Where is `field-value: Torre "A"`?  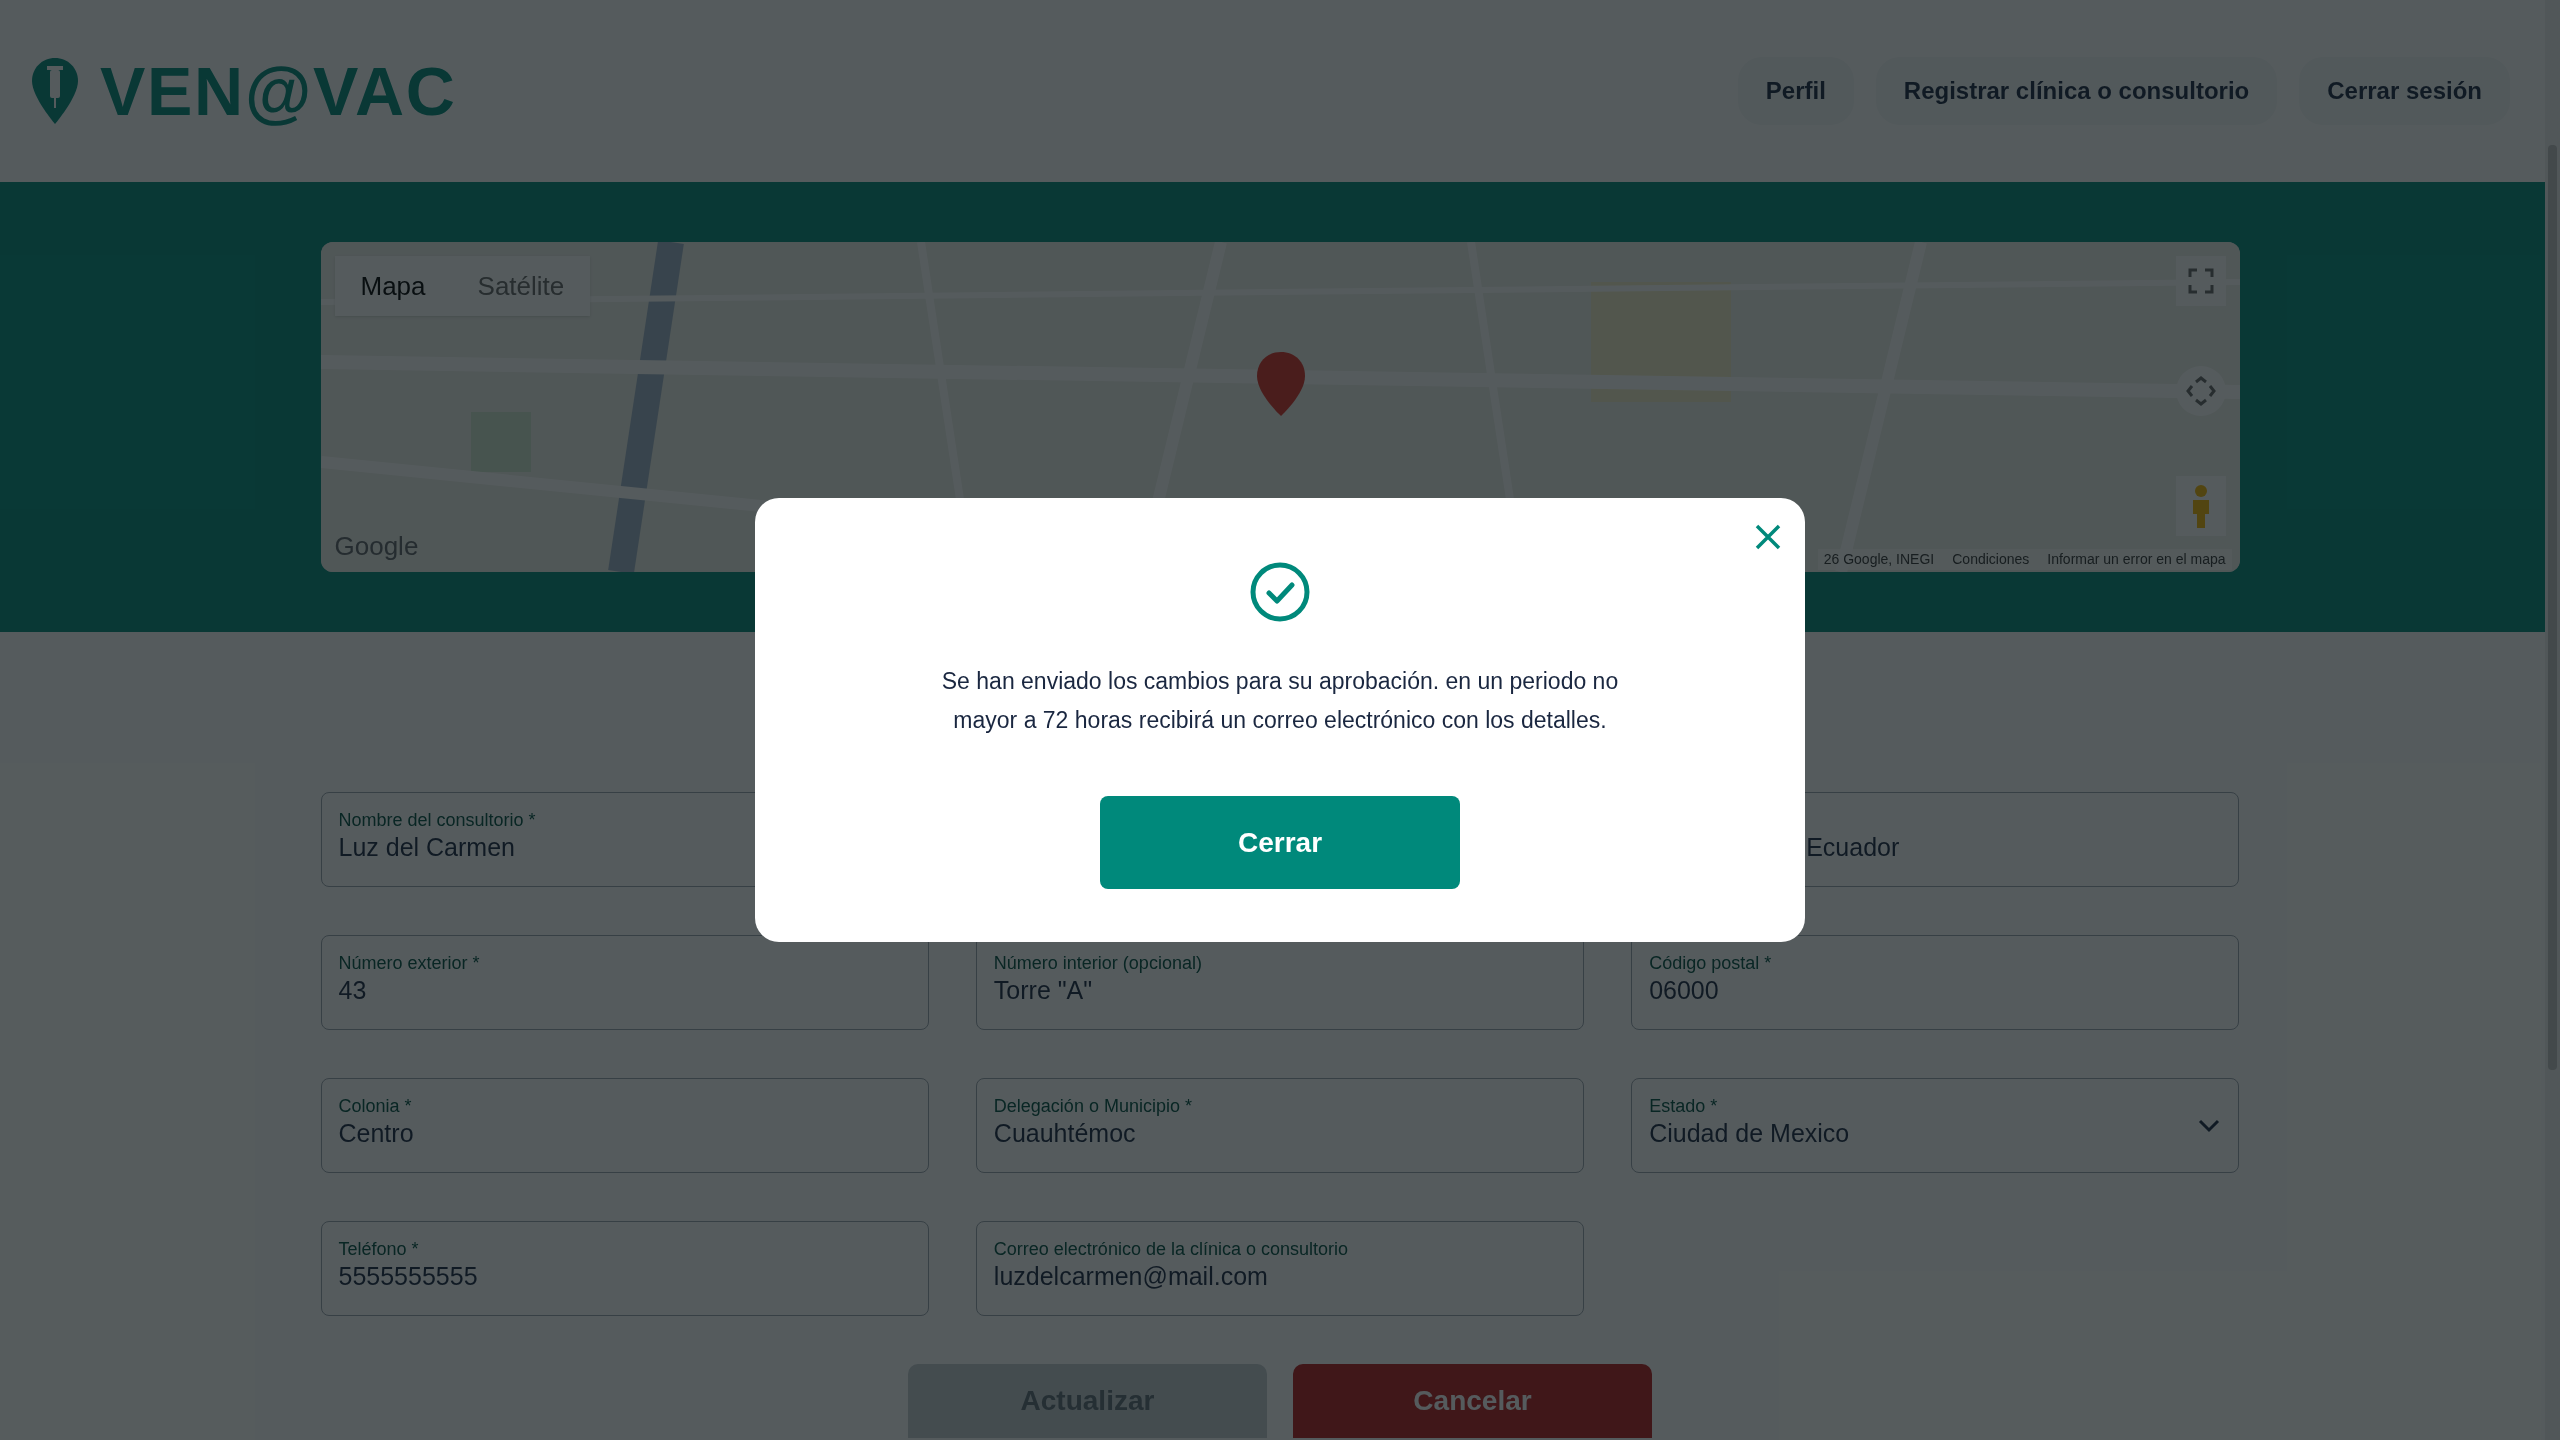 field-value: Torre "A" is located at coordinates (1043, 990).